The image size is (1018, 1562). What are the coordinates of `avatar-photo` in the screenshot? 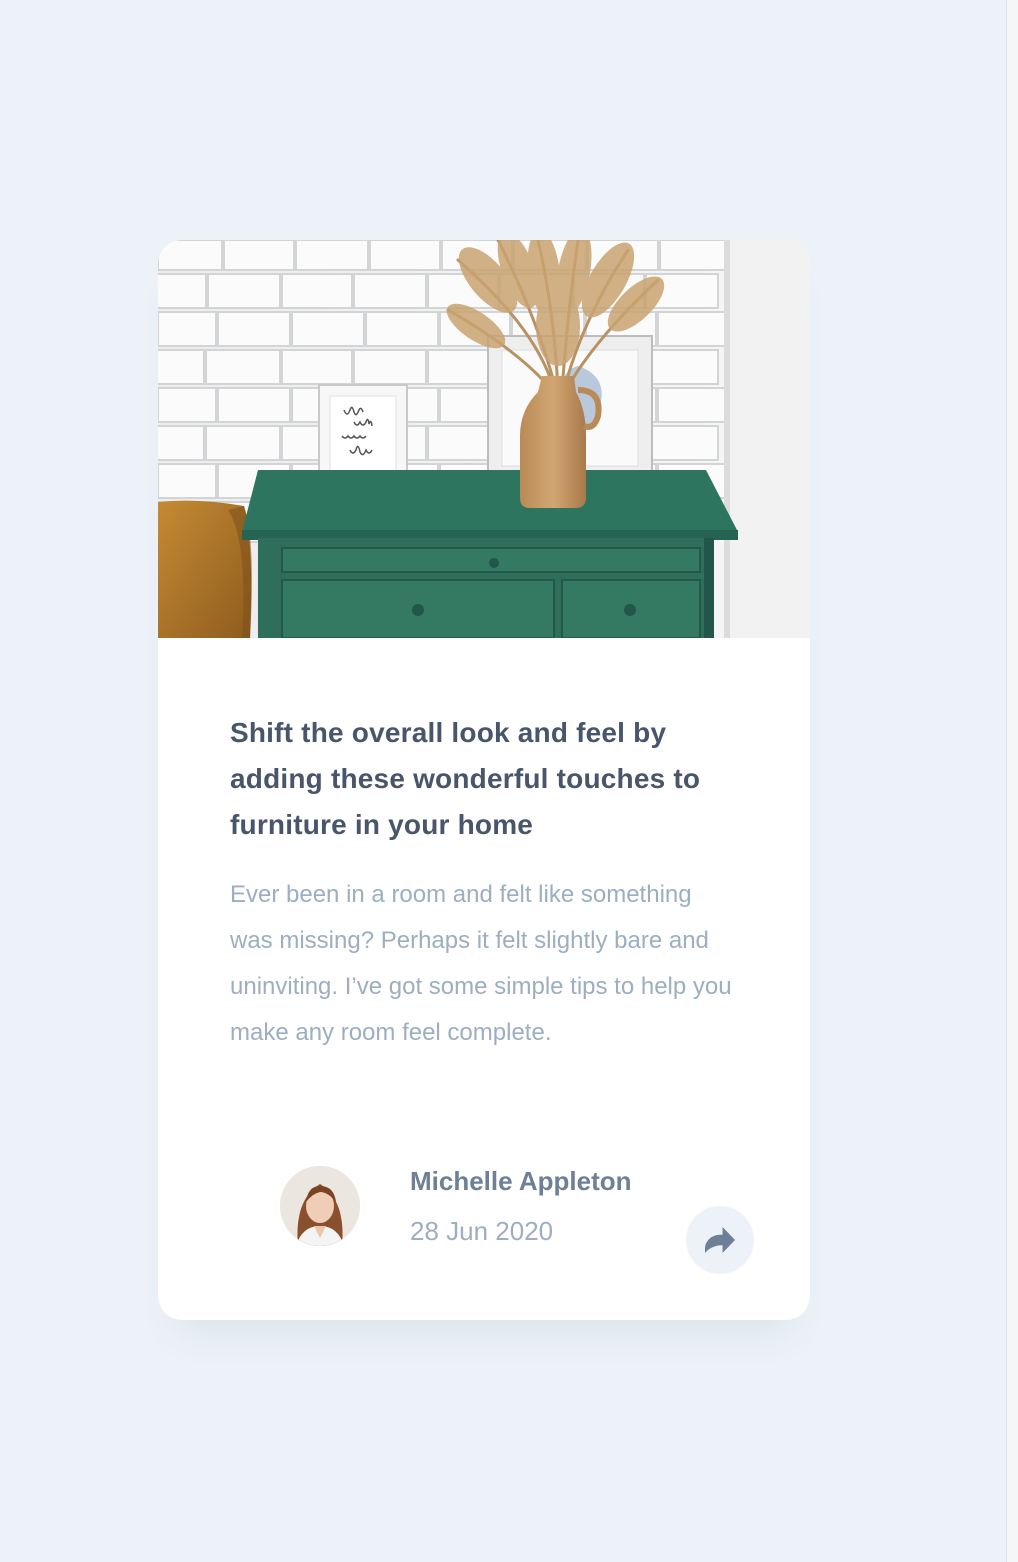 It's located at (320, 1206).